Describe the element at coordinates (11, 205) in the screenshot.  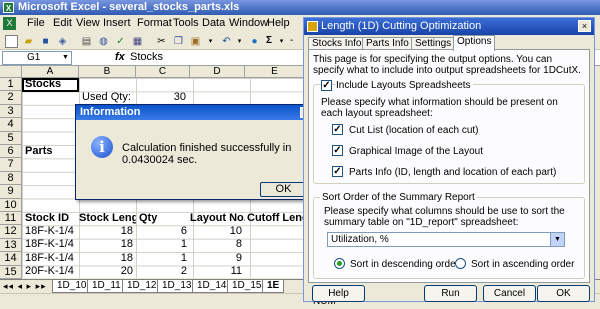
I see `row-header: 10` at that location.